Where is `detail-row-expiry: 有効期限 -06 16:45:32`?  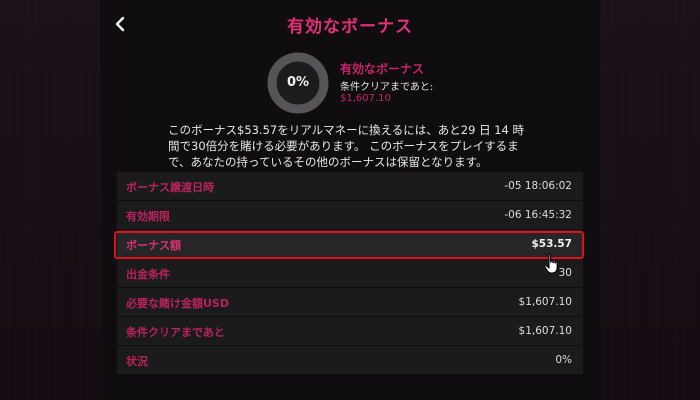 detail-row-expiry: 有効期限 -06 16:45:32 is located at coordinates (350, 215).